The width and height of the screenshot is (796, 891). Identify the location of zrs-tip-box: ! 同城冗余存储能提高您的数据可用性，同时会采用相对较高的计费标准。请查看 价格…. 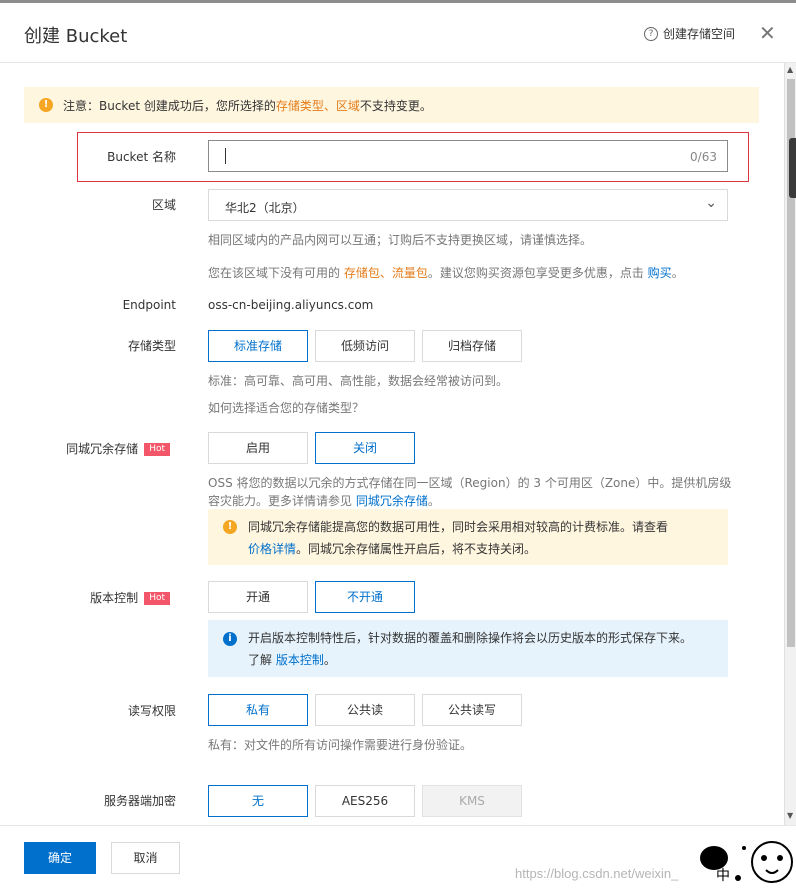
(468, 537).